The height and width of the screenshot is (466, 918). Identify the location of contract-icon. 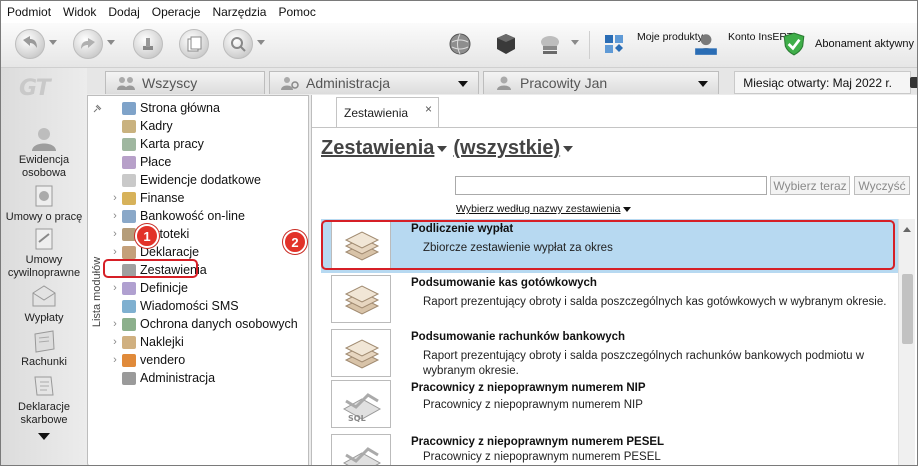
(44, 196).